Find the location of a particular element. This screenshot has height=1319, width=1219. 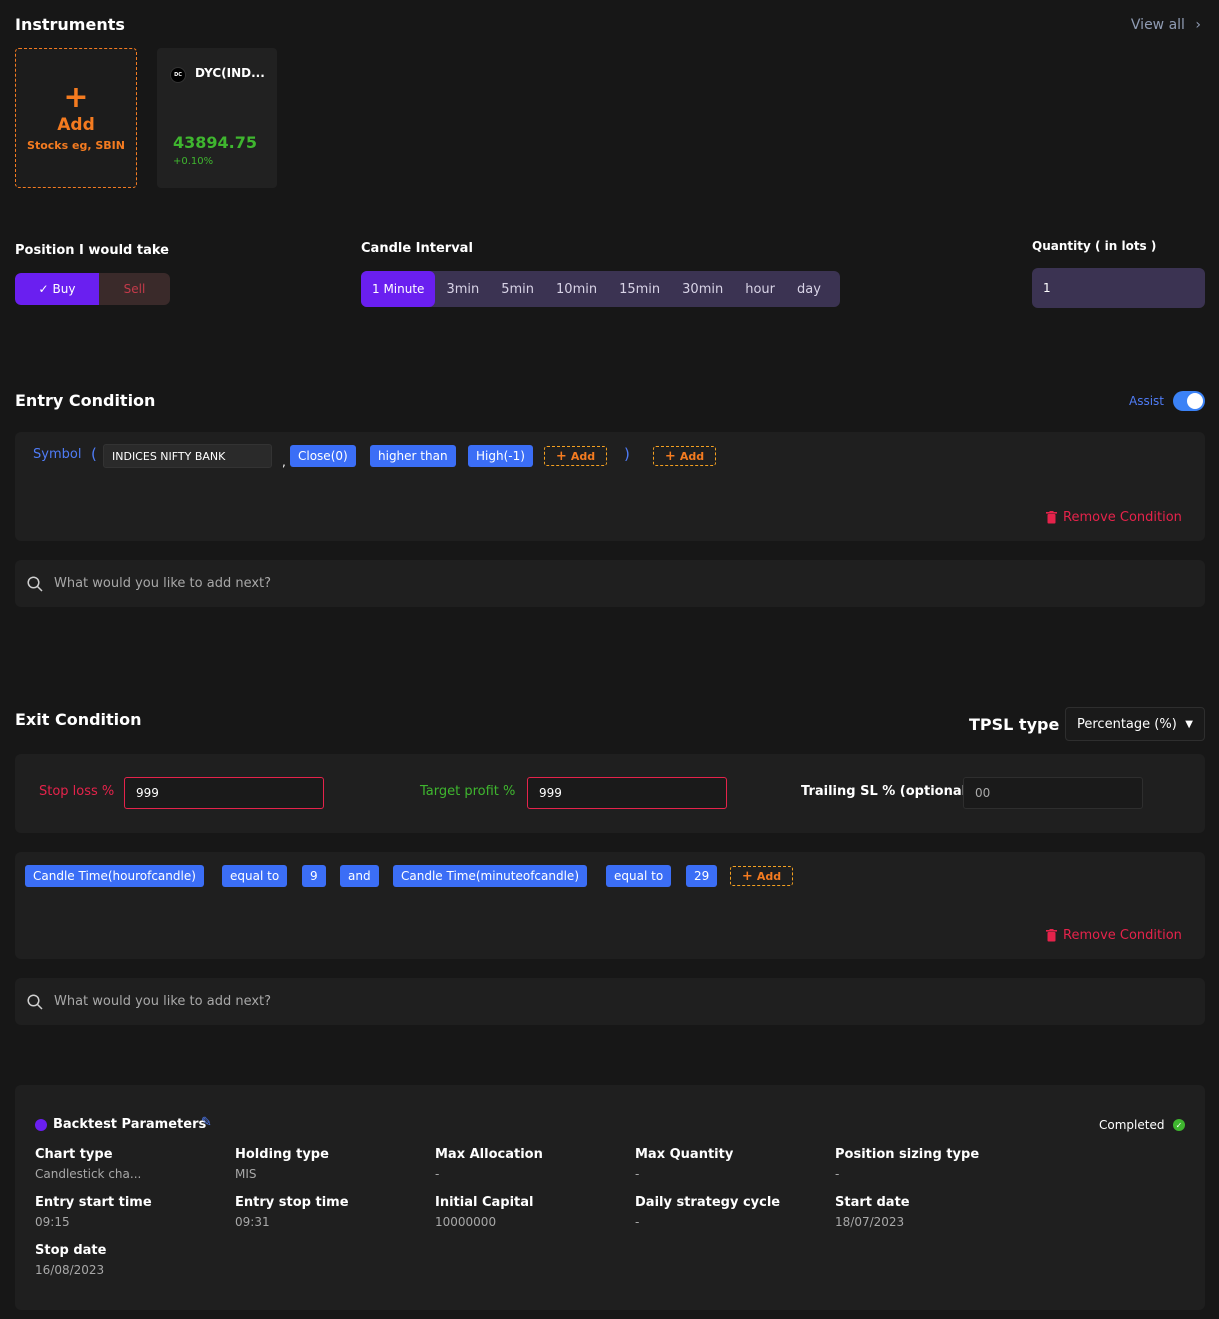

instrument-logo-icon: DC is located at coordinates (178, 75).